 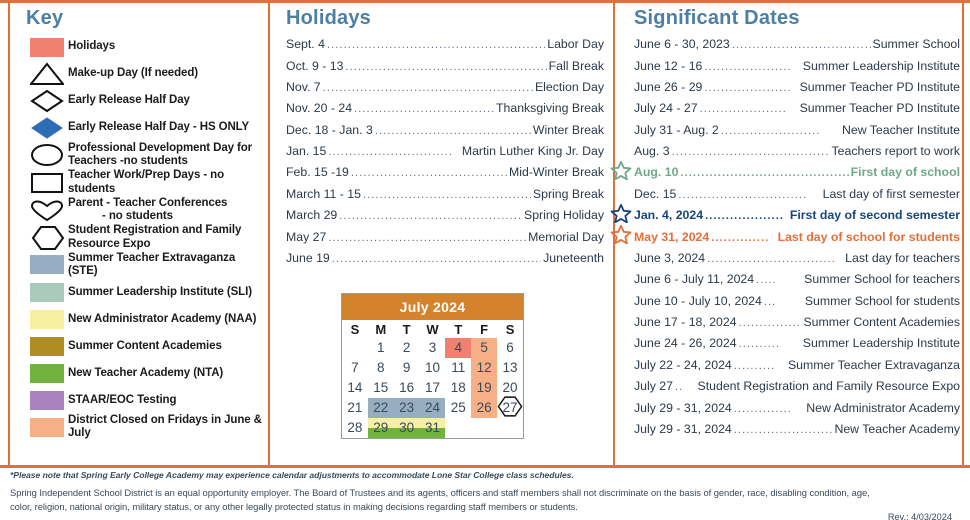 I want to click on calendar-day-cell: 31, so click(x=432, y=428).